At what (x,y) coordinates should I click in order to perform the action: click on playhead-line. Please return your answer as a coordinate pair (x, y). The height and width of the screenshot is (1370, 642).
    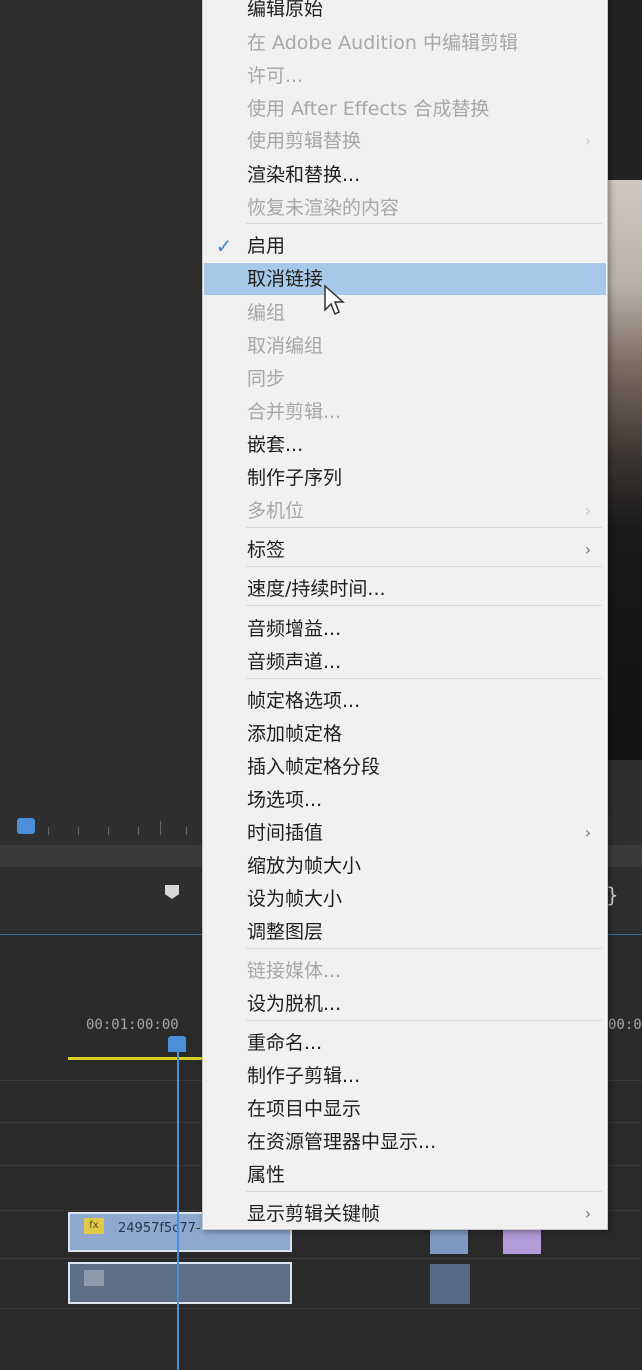
    Looking at the image, I should click on (178, 1210).